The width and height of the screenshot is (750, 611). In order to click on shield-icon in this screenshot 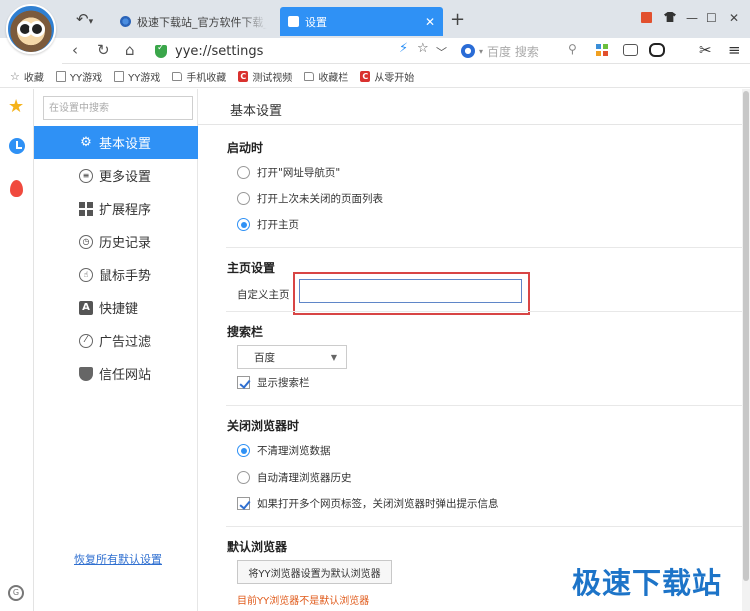, I will do `click(86, 373)`.